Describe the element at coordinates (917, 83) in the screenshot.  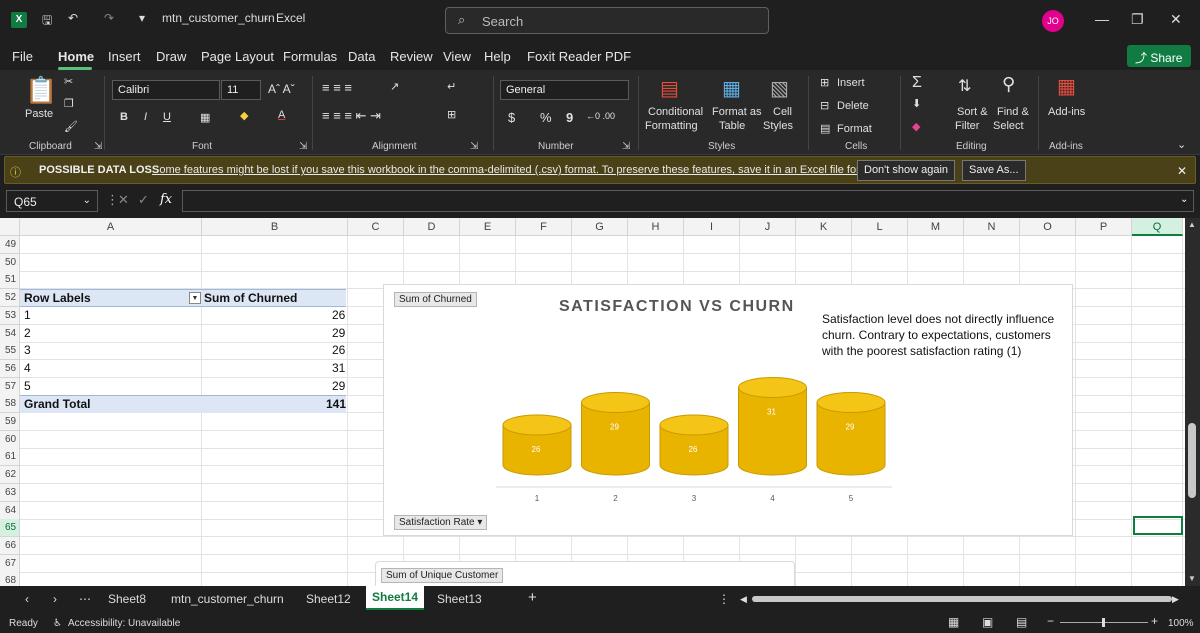
I see `autosum-icon: Σ` at that location.